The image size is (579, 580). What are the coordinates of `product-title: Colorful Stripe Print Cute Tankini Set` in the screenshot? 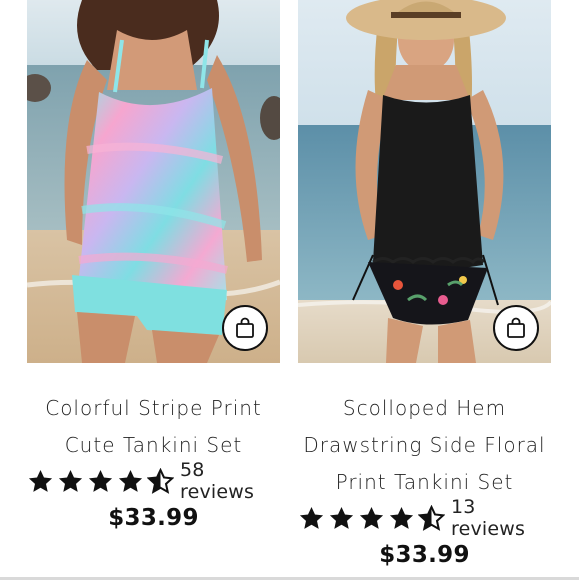 It's located at (153, 427).